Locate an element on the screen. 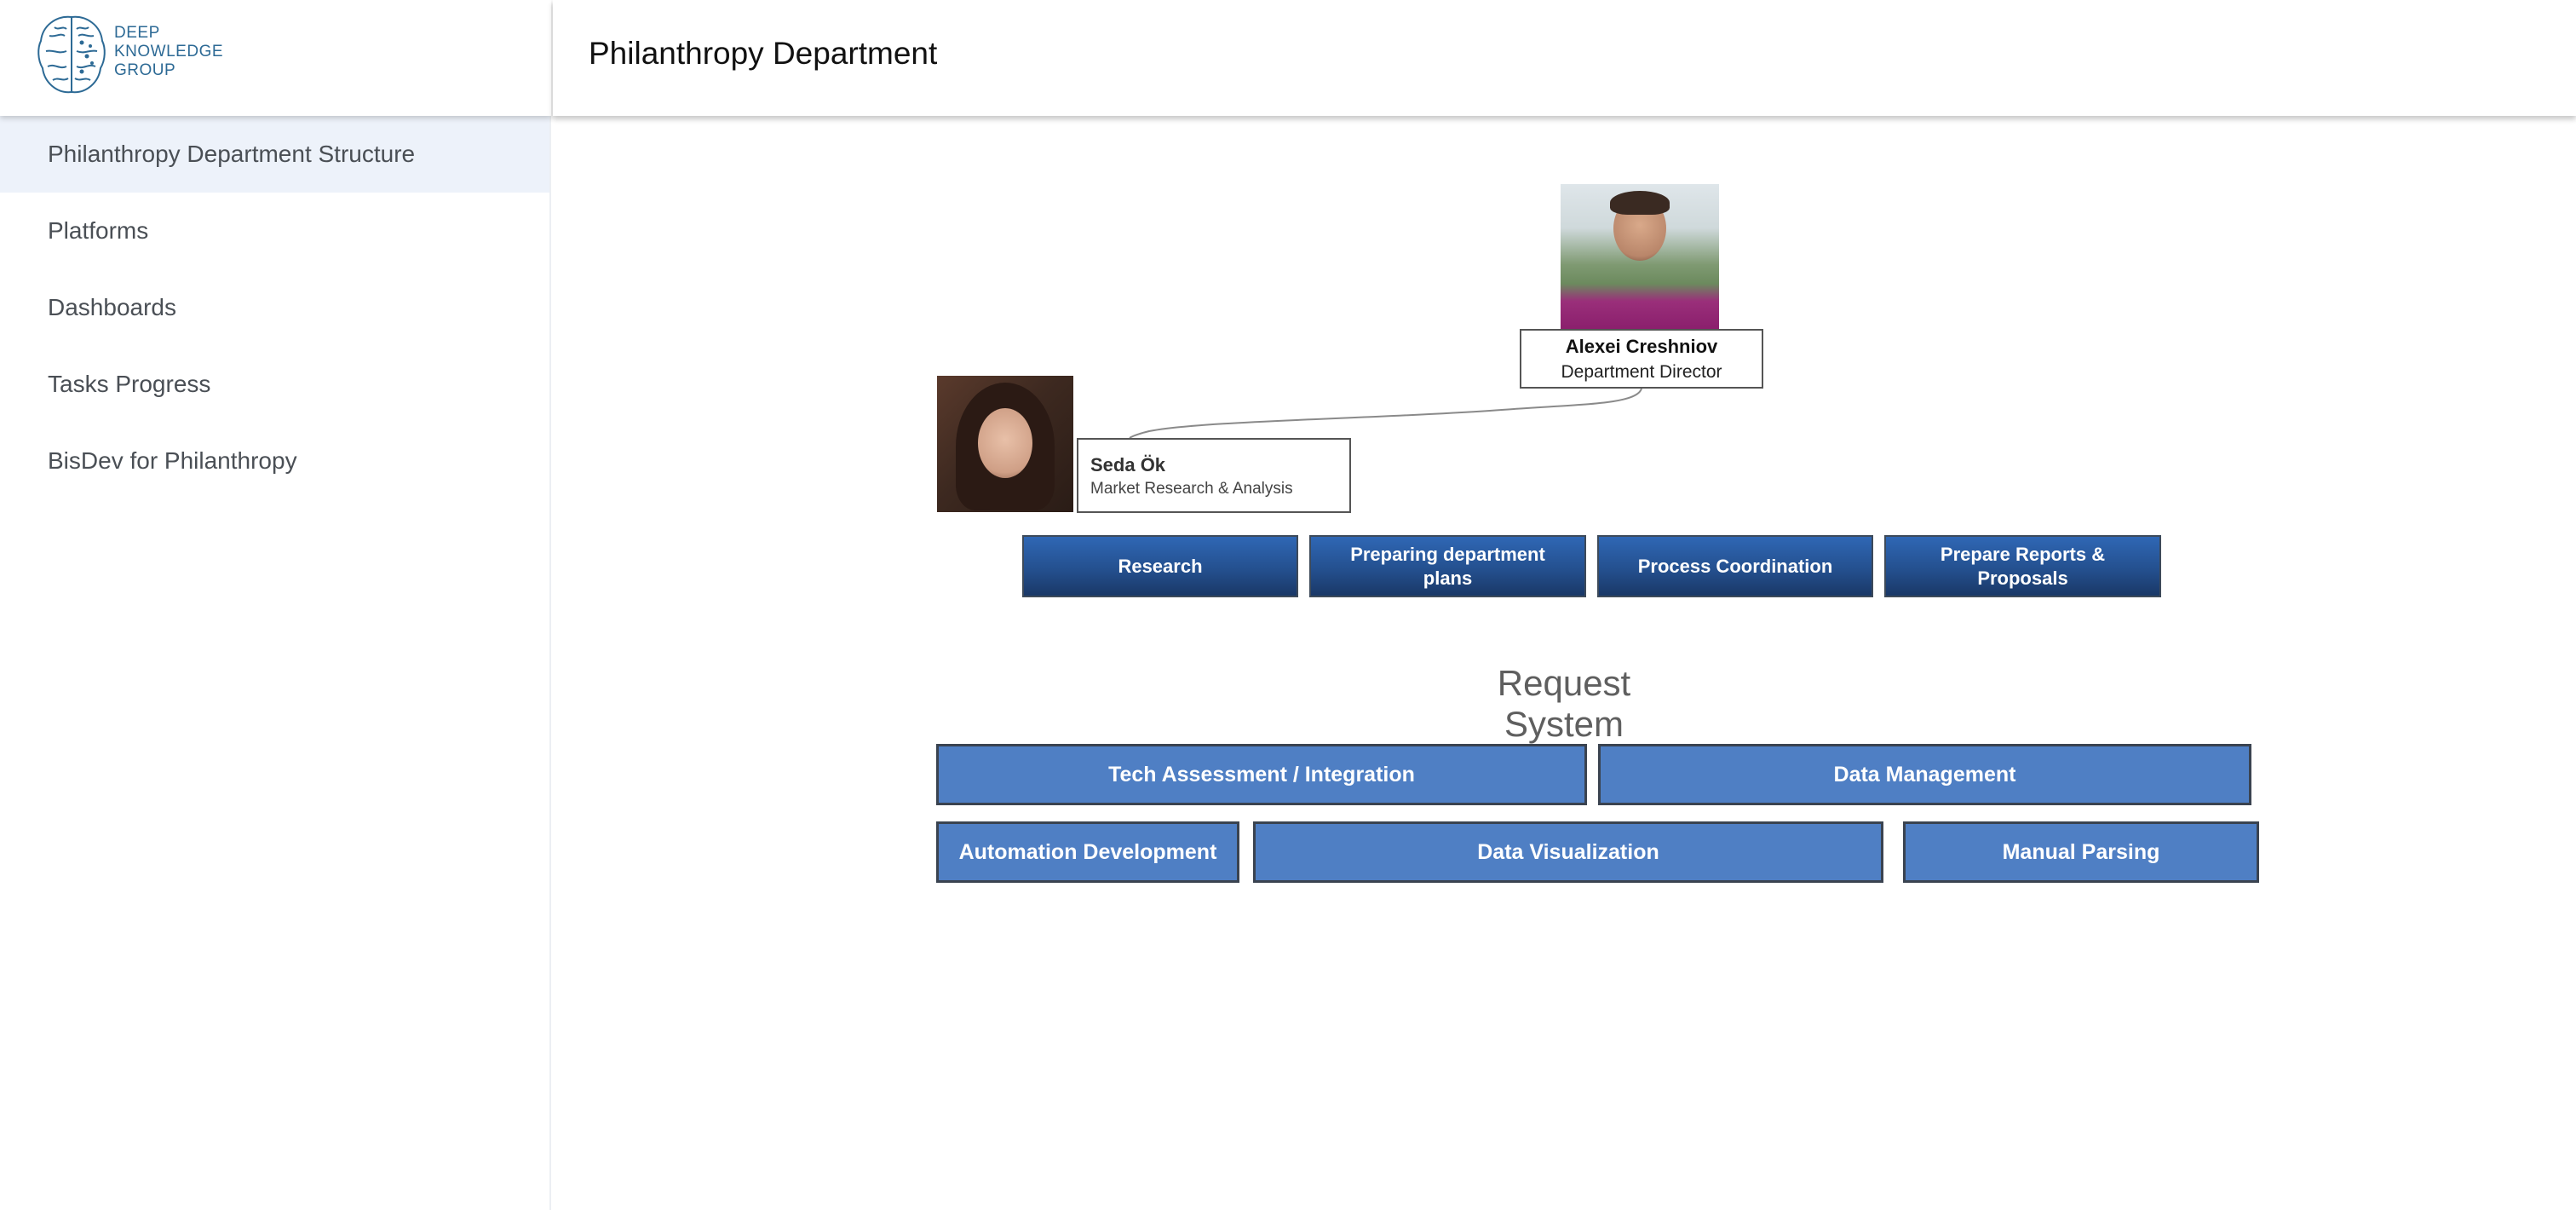  request-system-title: Request System is located at coordinates (1564, 704).